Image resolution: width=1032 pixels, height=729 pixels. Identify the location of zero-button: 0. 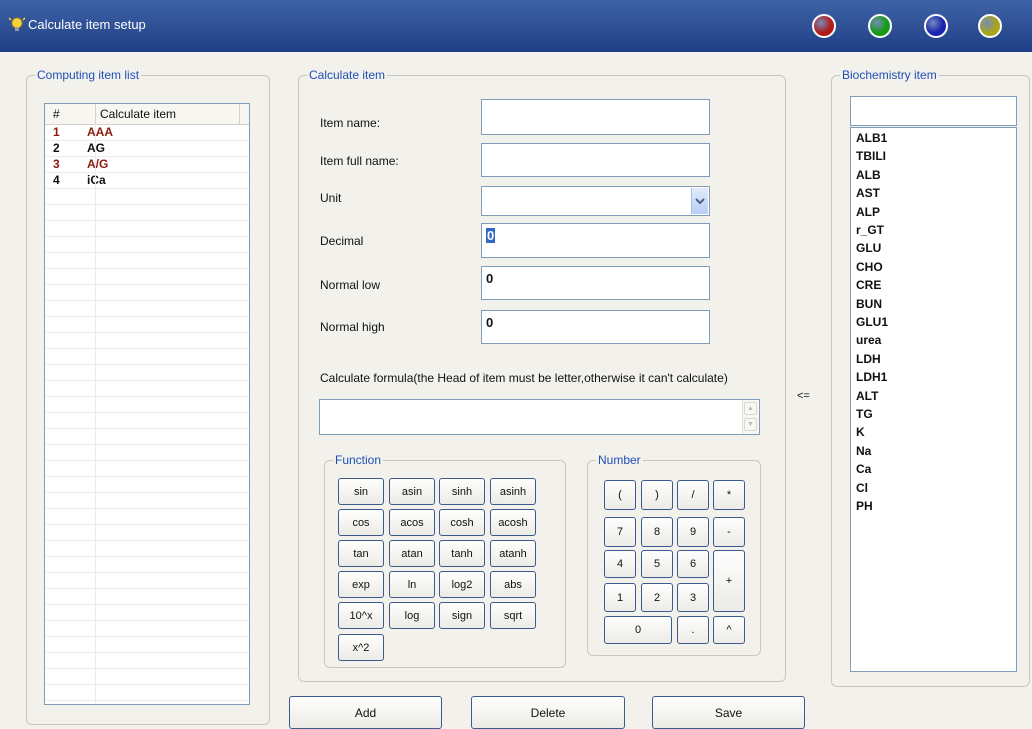
(638, 630).